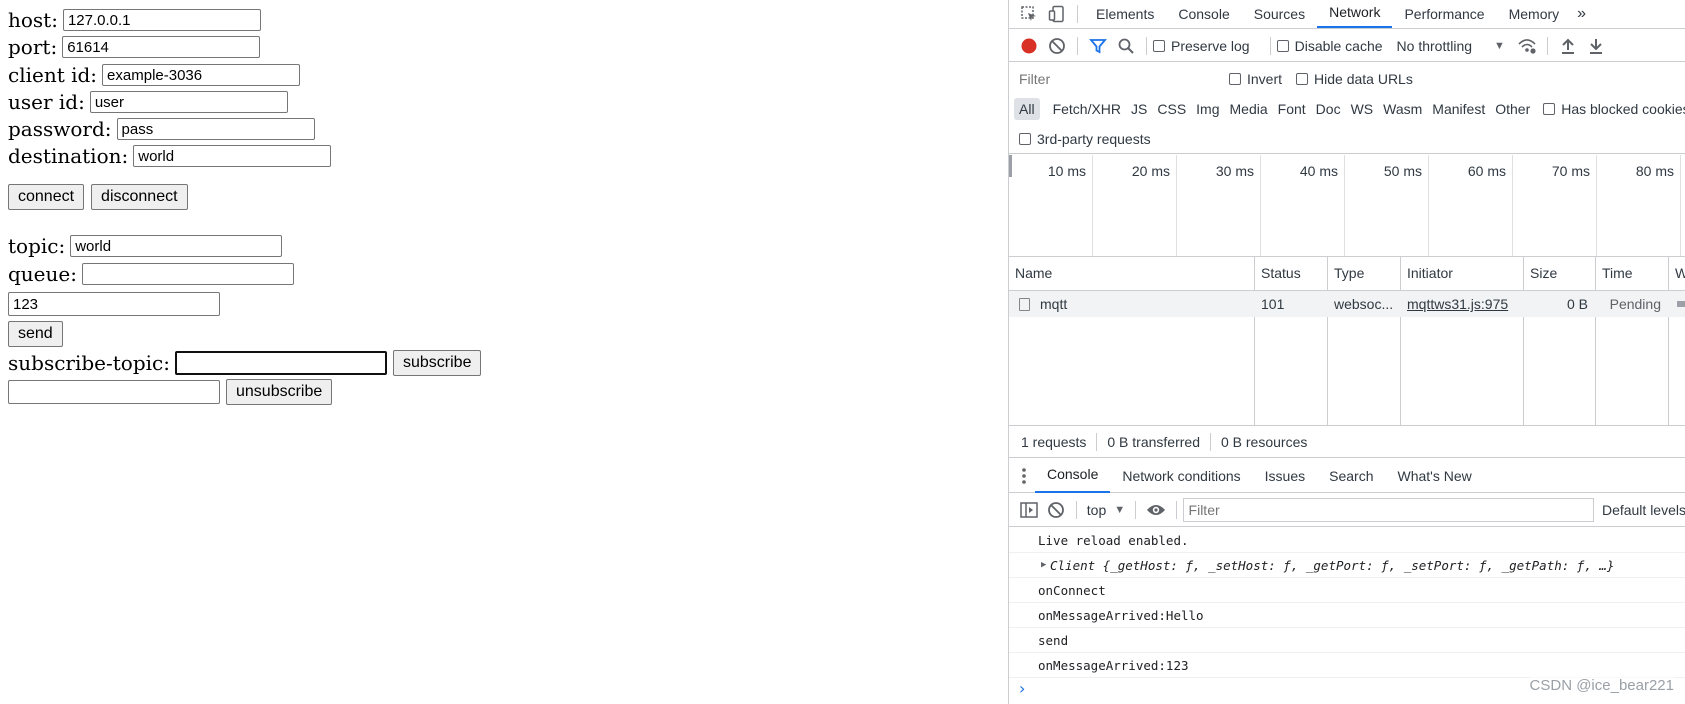 The image size is (1685, 704). Describe the element at coordinates (1029, 46) in the screenshot. I see `record-icon` at that location.